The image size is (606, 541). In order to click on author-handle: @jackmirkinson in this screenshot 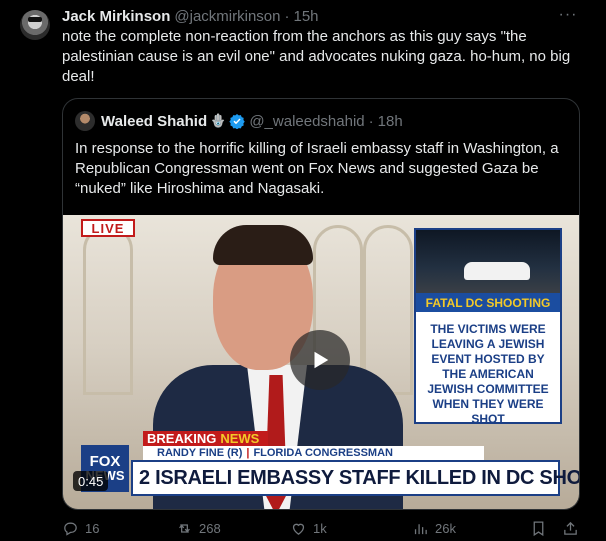, I will do `click(227, 16)`.